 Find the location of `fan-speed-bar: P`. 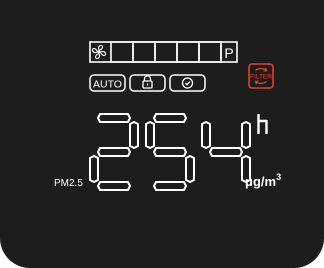

fan-speed-bar: P is located at coordinates (163, 52).